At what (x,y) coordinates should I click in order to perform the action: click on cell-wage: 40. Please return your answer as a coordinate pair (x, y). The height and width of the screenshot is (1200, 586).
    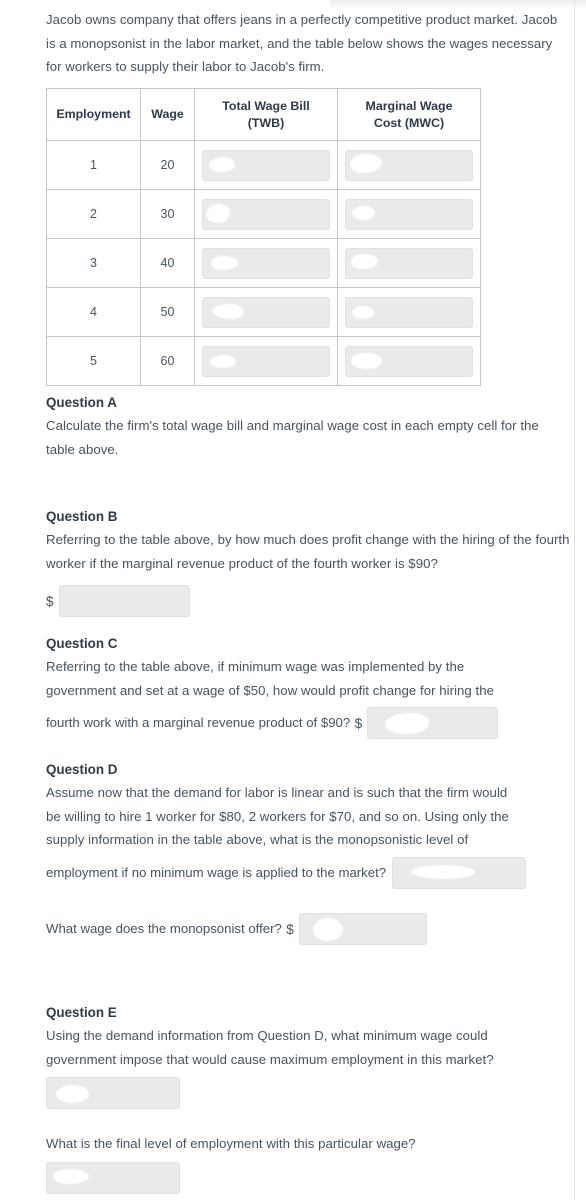
    Looking at the image, I should click on (167, 263).